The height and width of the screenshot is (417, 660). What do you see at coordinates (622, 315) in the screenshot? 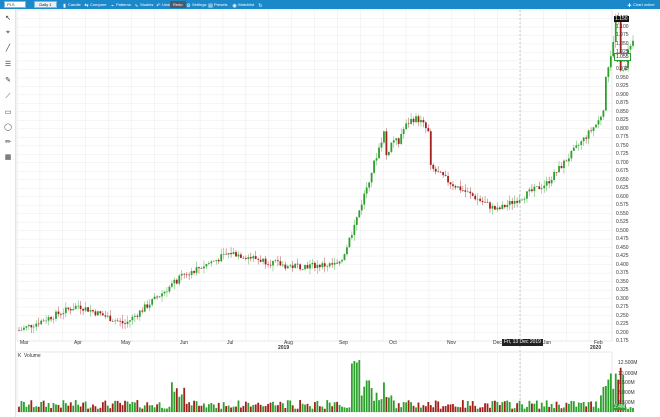
I see `price-tick-label: 0.250` at bounding box center [622, 315].